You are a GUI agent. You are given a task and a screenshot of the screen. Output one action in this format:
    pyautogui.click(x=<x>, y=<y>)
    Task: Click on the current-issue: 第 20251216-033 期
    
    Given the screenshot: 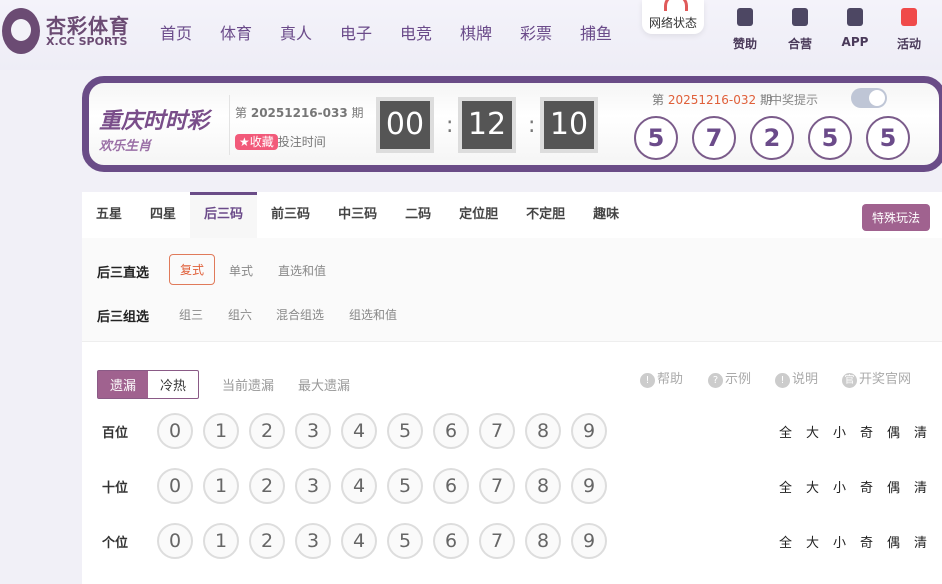 What is the action you would take?
    pyautogui.click(x=299, y=113)
    